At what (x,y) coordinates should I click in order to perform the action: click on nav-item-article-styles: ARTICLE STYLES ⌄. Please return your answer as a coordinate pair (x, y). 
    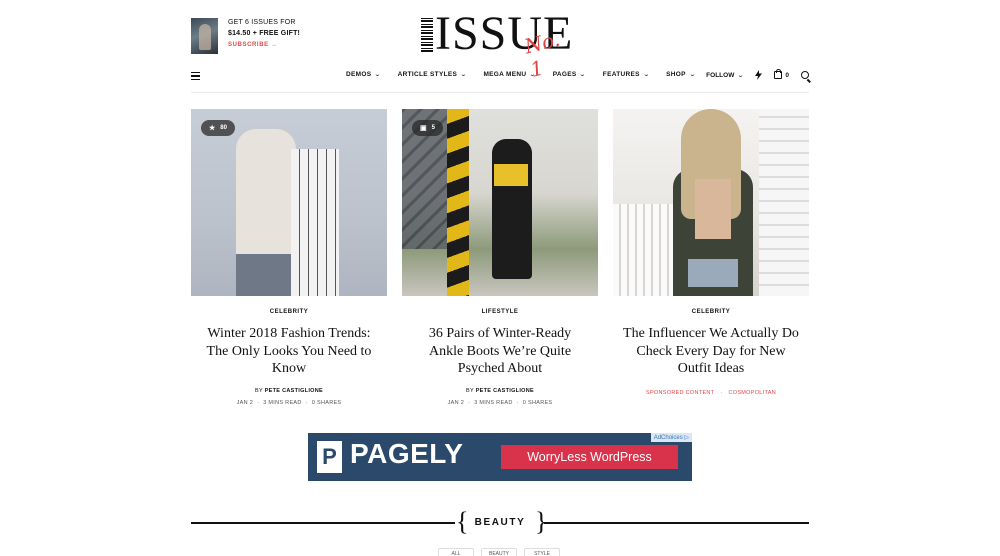
    Looking at the image, I should click on (432, 74).